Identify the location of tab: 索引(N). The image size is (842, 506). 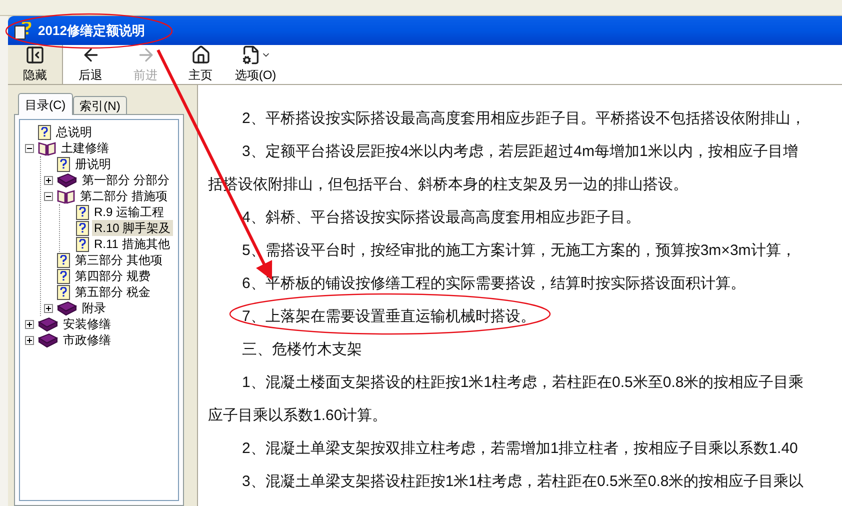
(100, 105).